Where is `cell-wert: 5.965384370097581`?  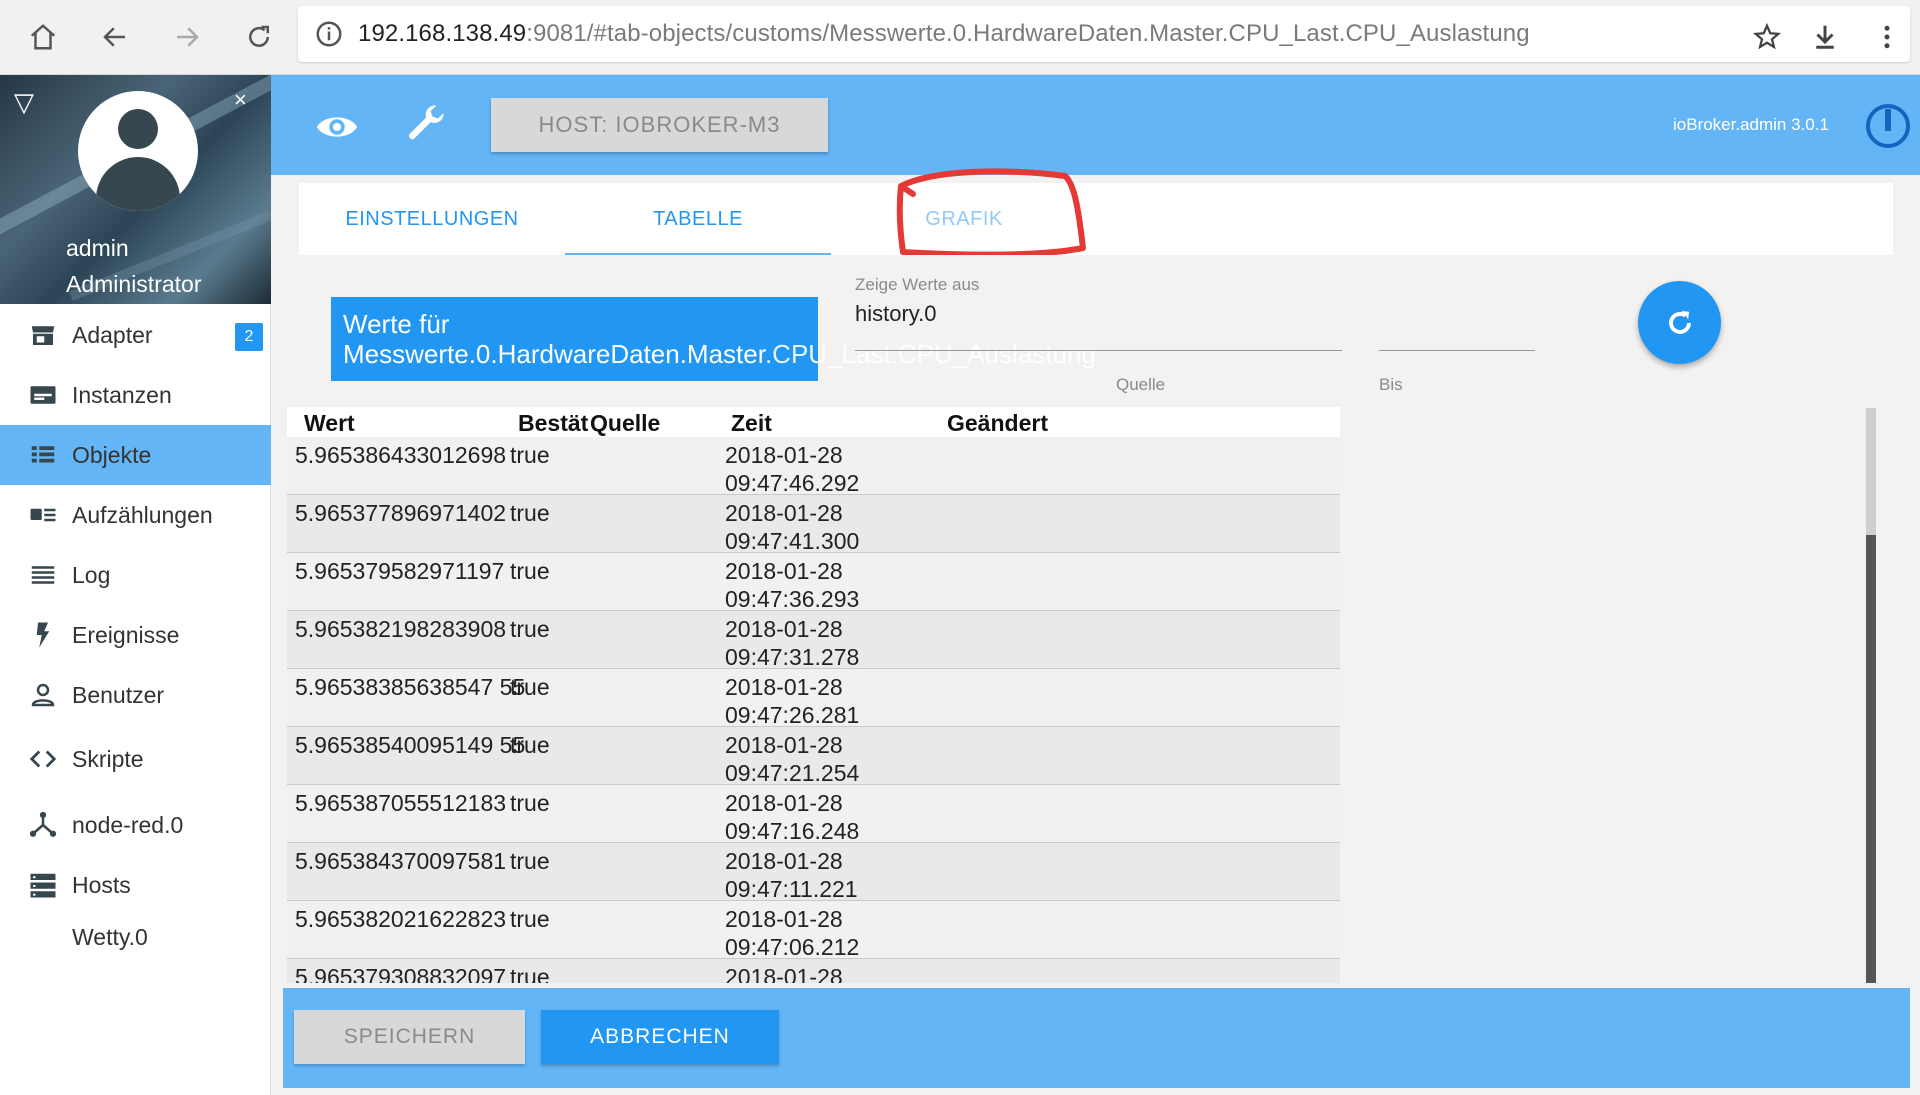
cell-wert: 5.965384370097581 is located at coordinates (401, 861).